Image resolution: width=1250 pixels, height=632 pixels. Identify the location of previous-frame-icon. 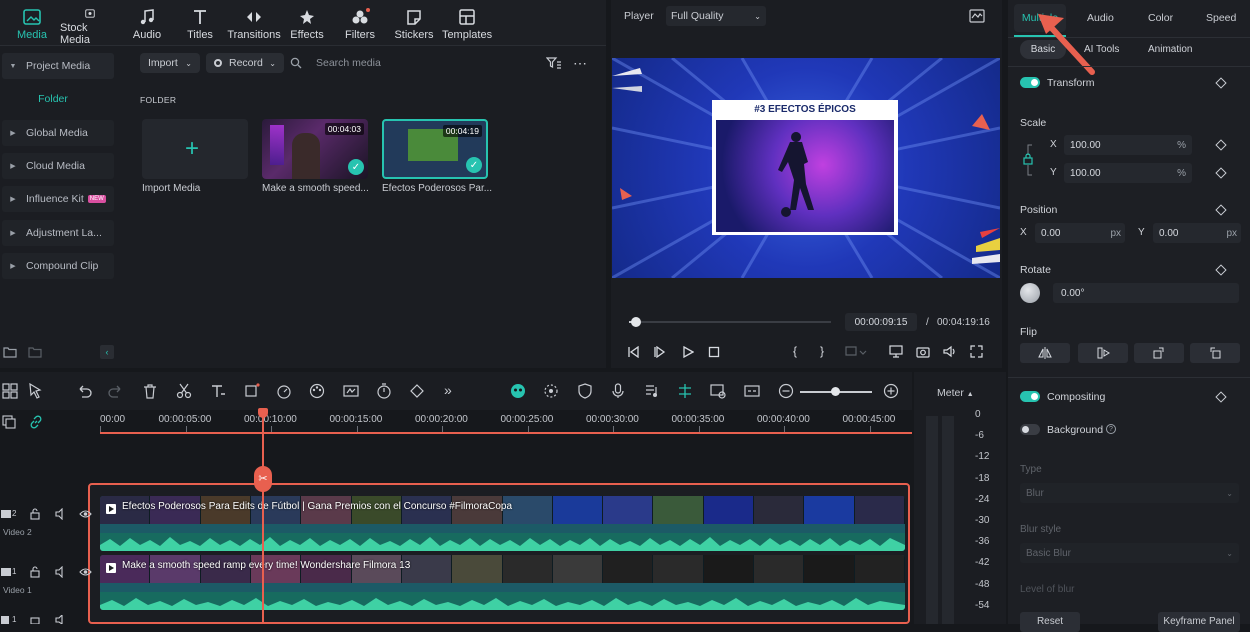
(633, 352).